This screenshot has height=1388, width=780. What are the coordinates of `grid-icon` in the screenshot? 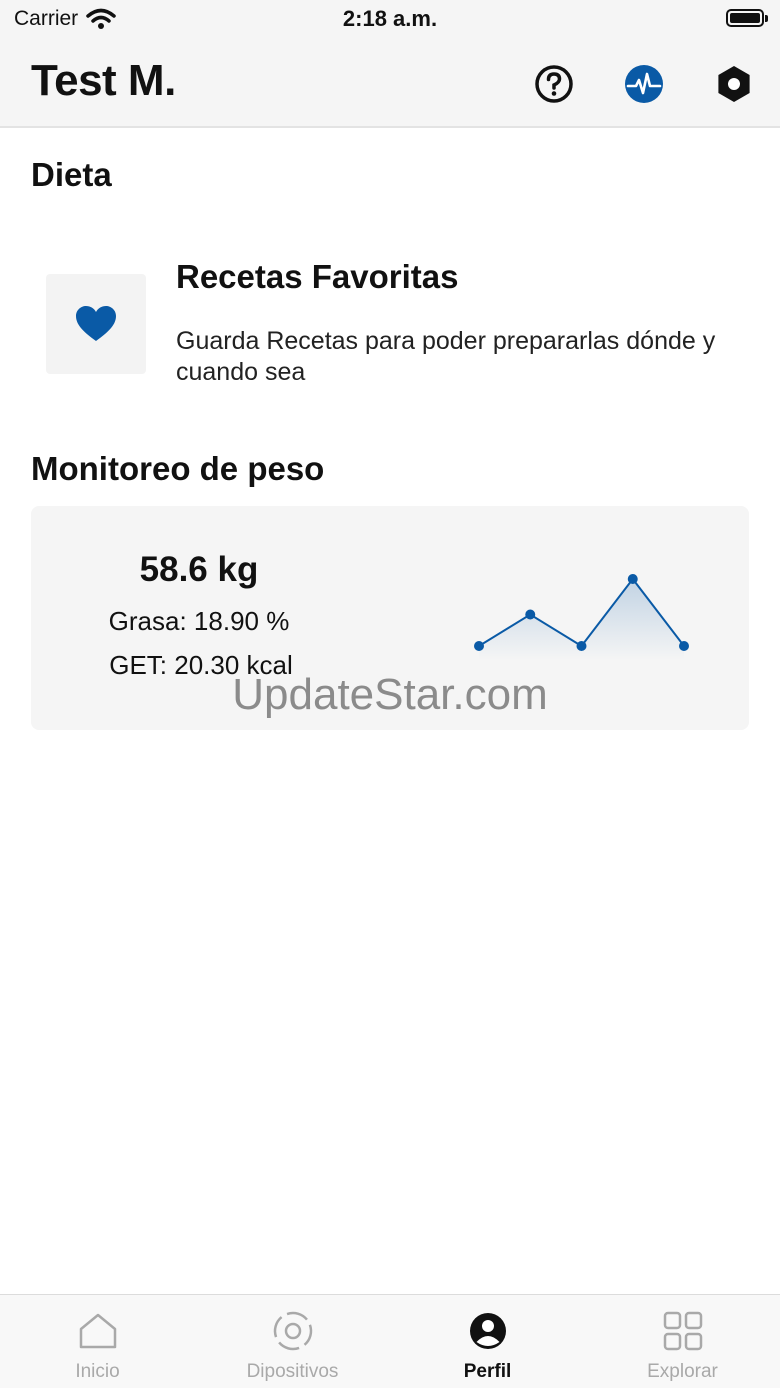 It's located at (682, 1331).